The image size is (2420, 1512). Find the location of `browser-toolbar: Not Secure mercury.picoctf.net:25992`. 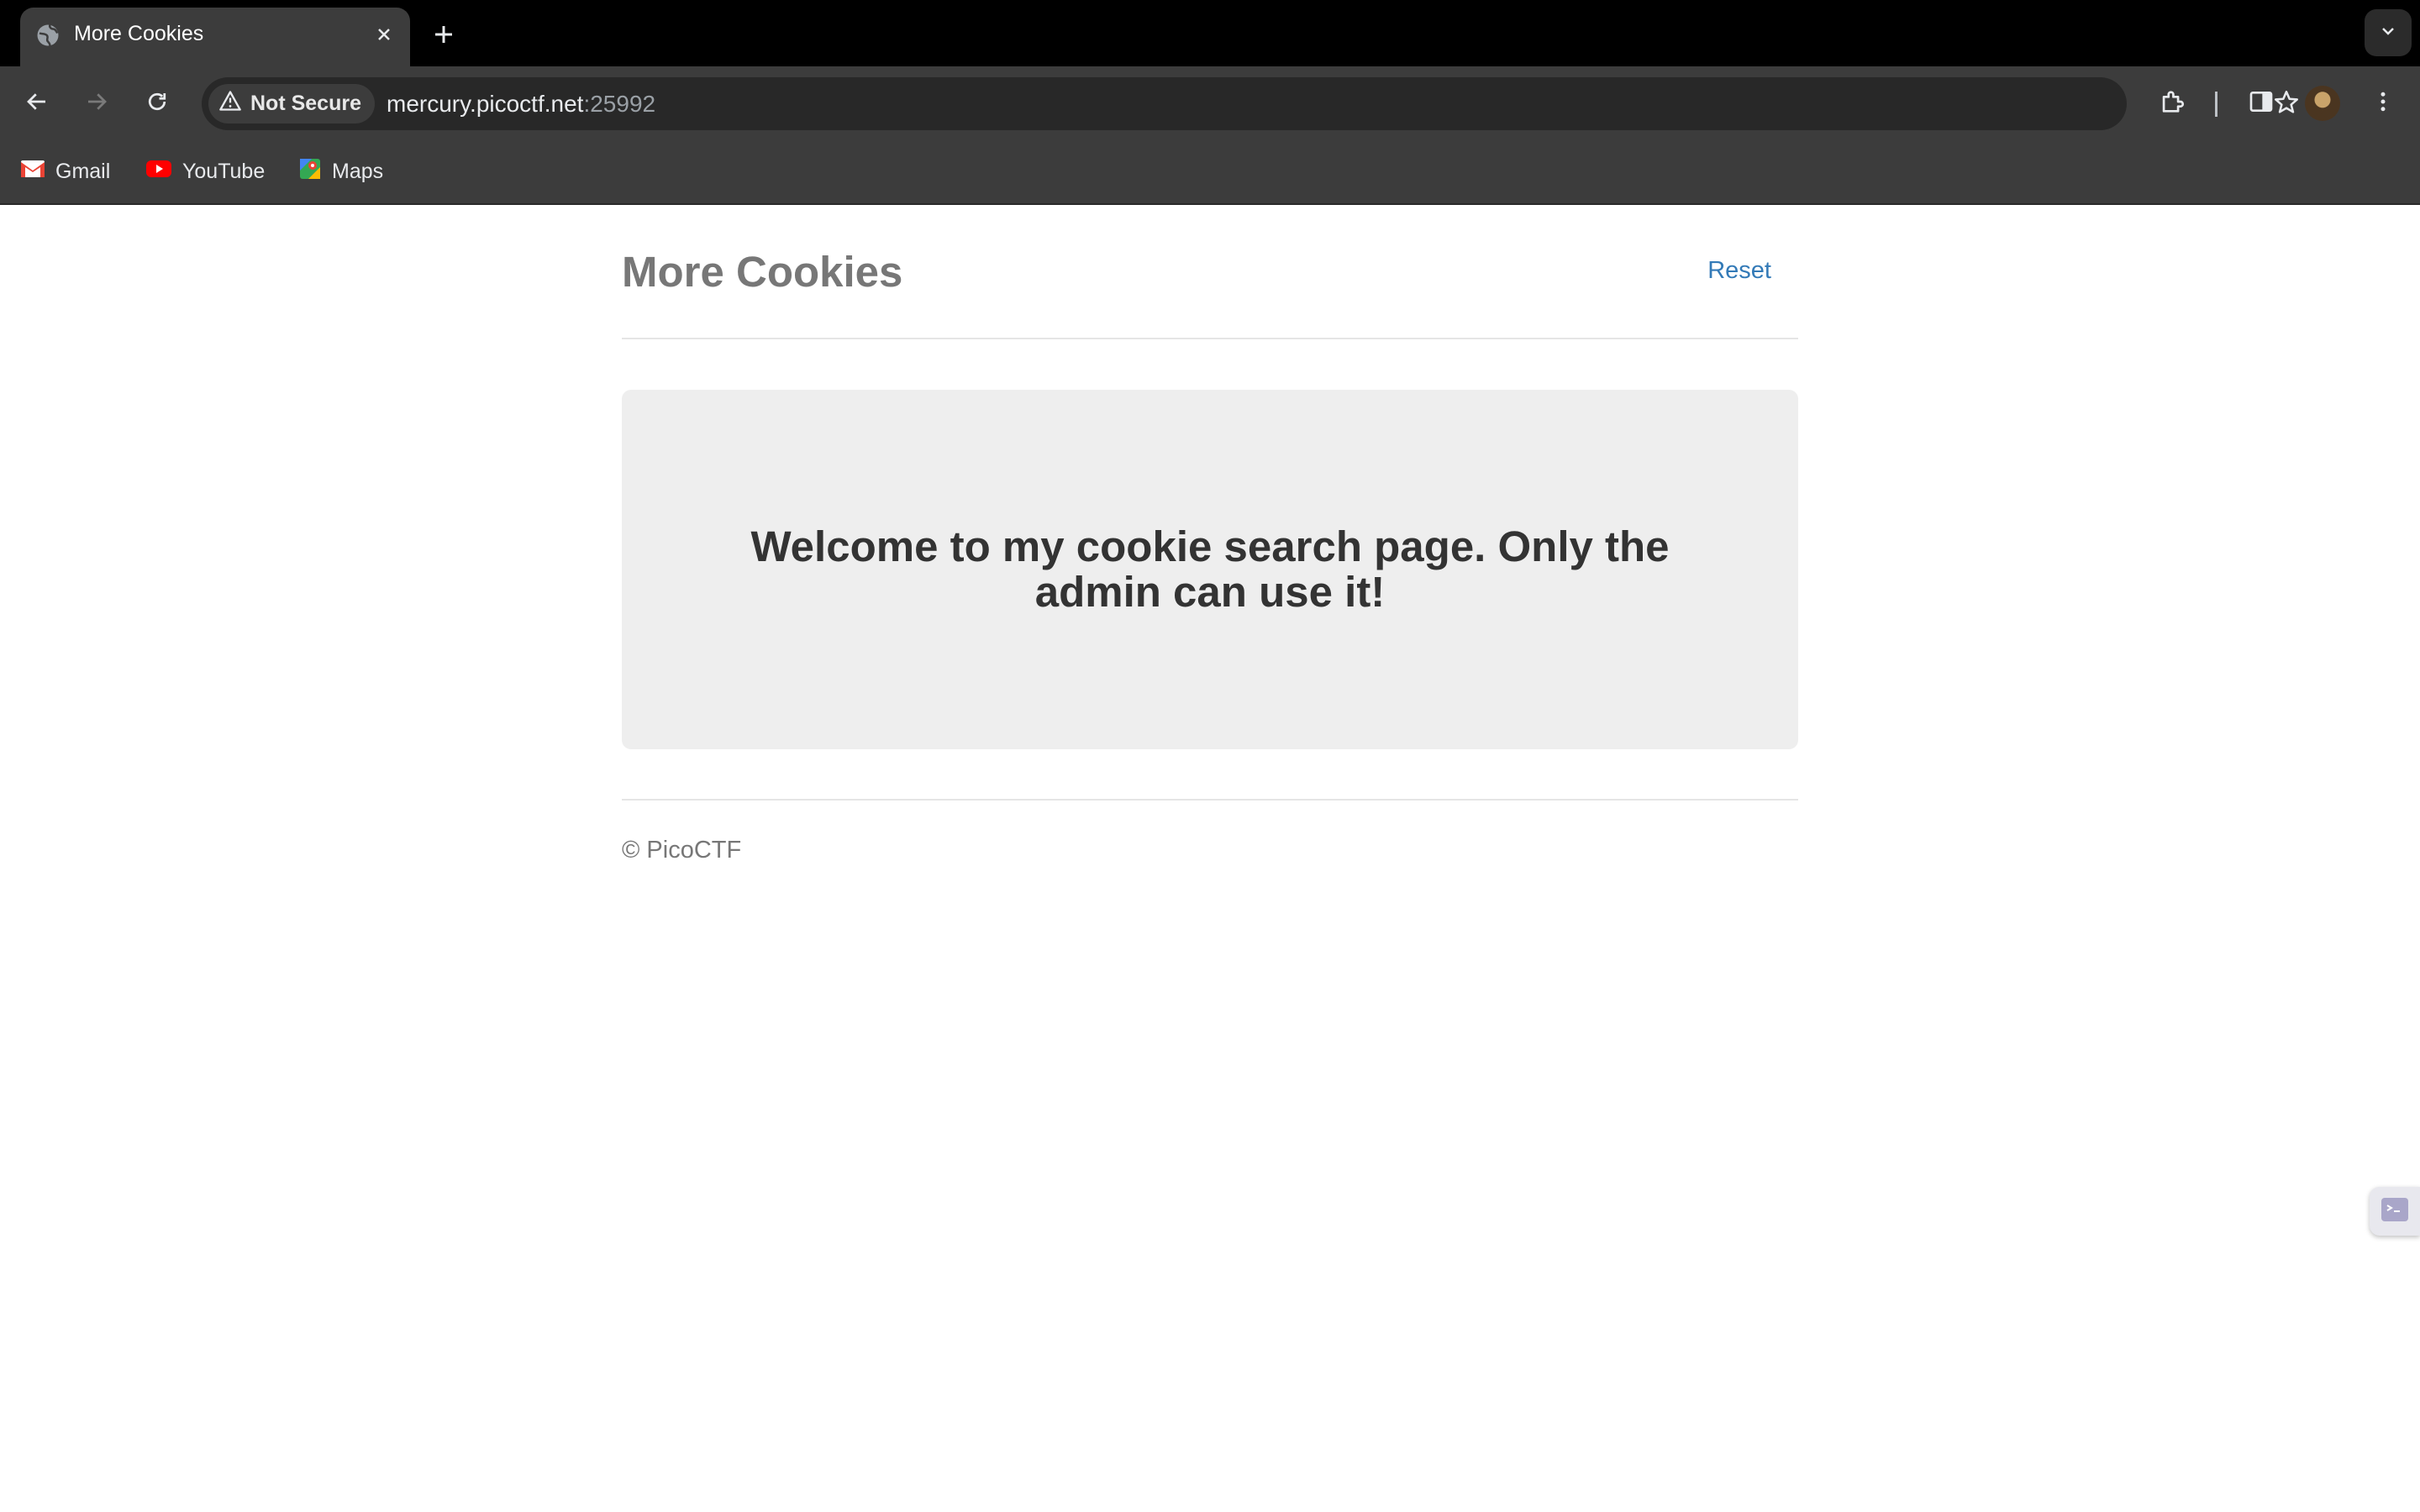

browser-toolbar: Not Secure mercury.picoctf.net:25992 is located at coordinates (1210, 103).